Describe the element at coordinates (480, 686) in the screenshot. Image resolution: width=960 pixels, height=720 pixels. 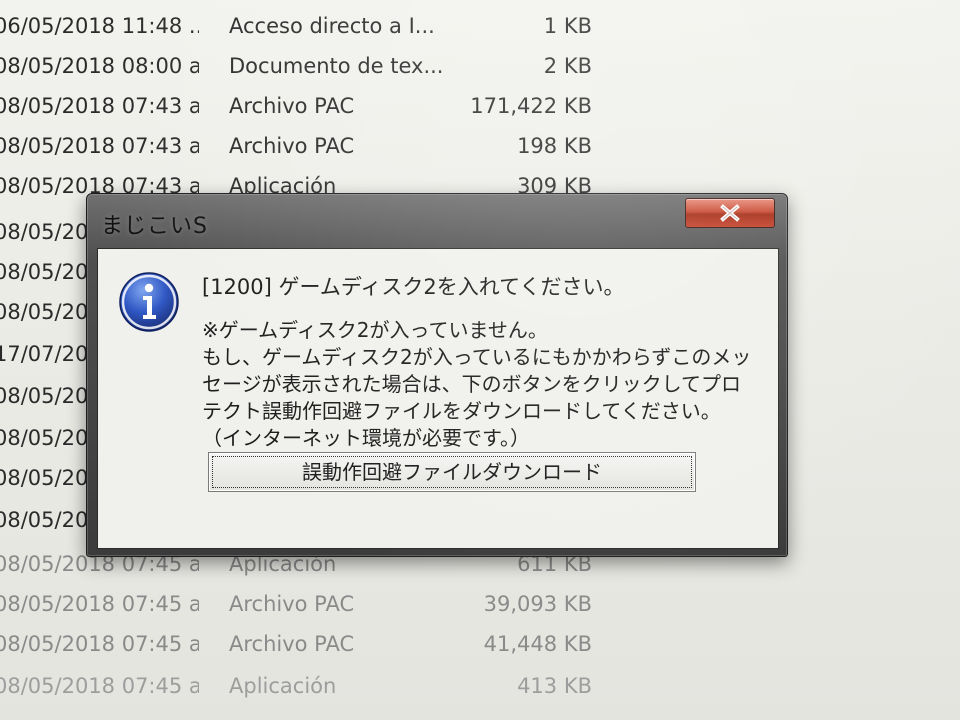
I see `file-row: 08/05/2018 07:45 a... Aplicación 413 KB` at that location.